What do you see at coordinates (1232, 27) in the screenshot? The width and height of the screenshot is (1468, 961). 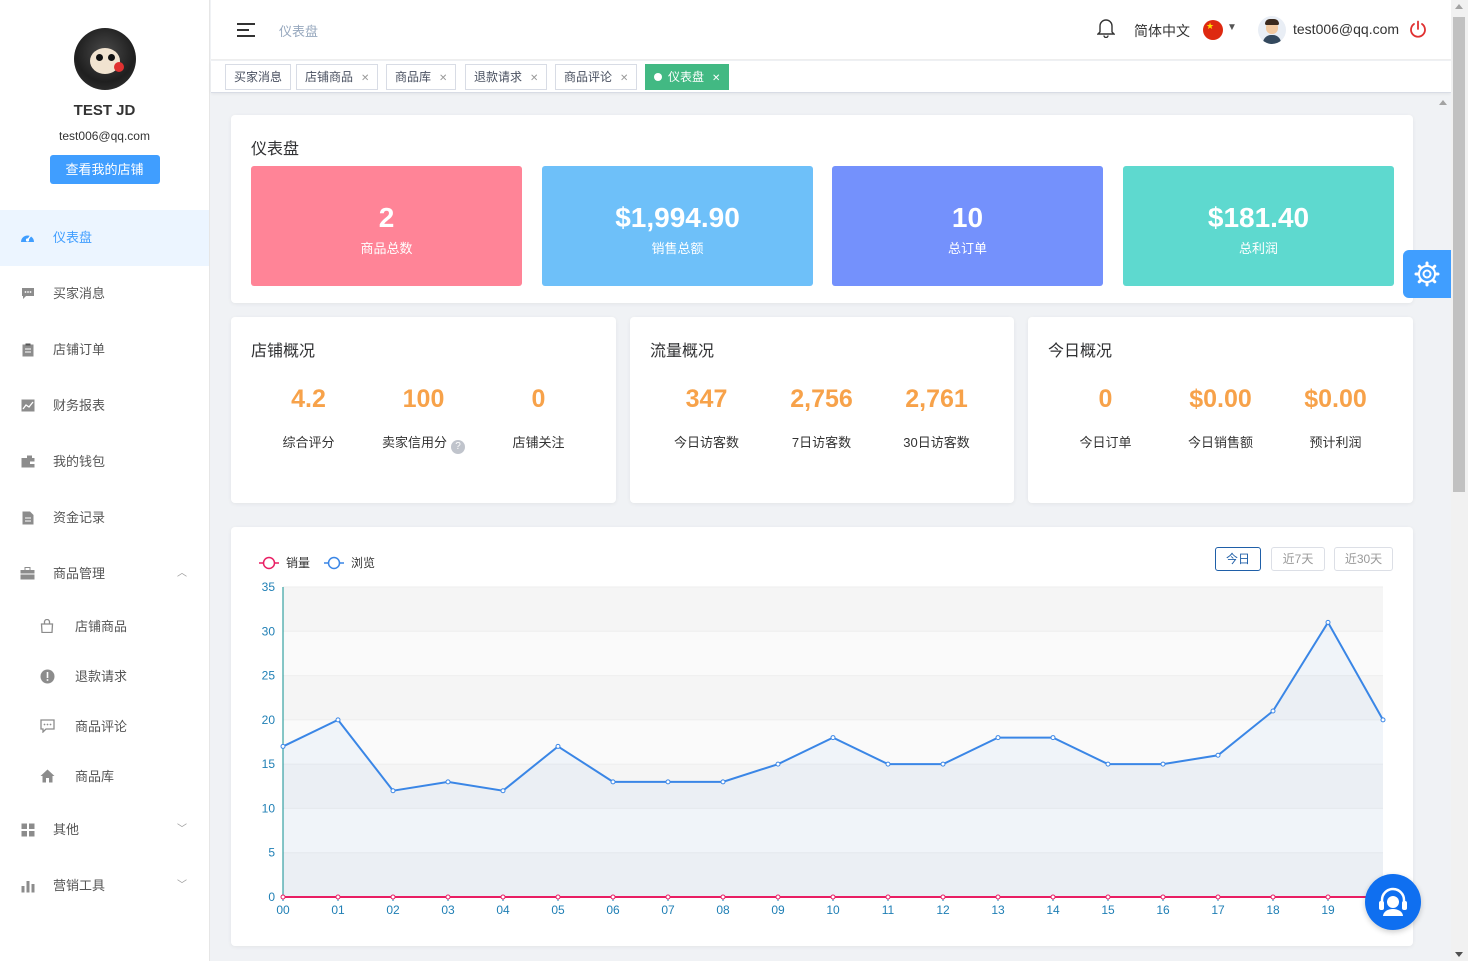 I see `caret-down-icon: ▼` at bounding box center [1232, 27].